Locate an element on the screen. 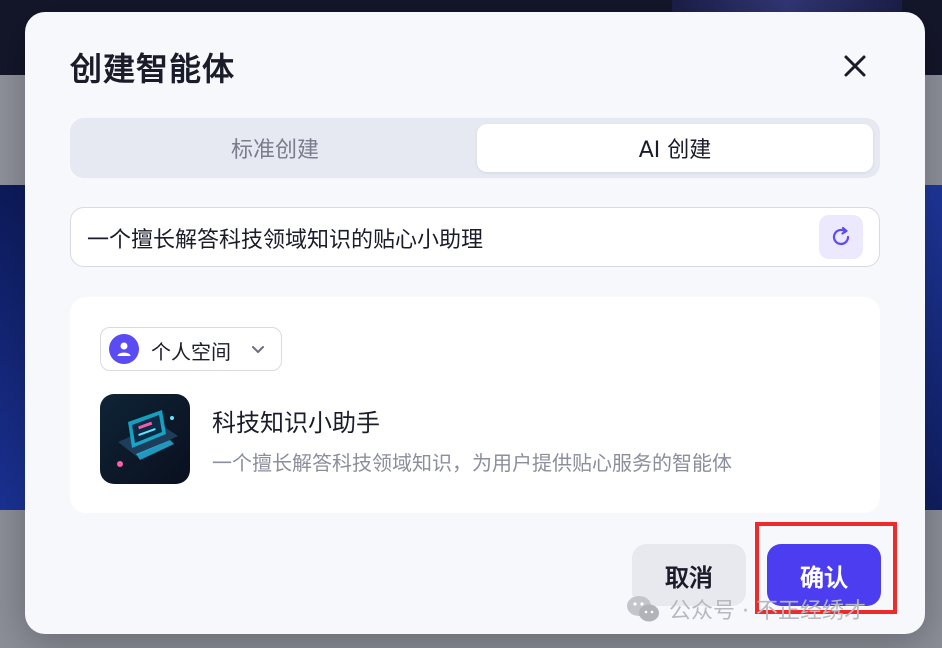 Image resolution: width=942 pixels, height=648 pixels. cancel-button: 取消 is located at coordinates (689, 575).